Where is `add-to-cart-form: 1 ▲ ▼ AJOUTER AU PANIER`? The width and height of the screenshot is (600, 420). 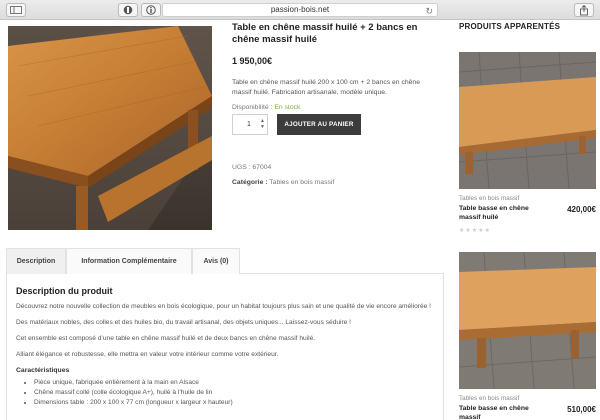 add-to-cart-form: 1 ▲ ▼ AJOUTER AU PANIER is located at coordinates (332, 125).